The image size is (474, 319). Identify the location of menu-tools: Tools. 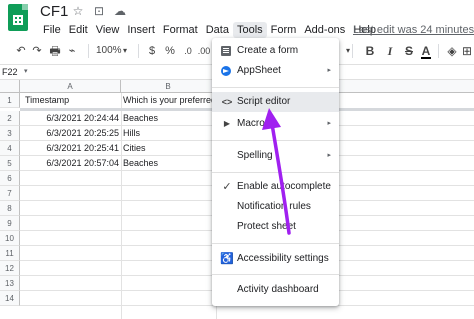
(249, 30).